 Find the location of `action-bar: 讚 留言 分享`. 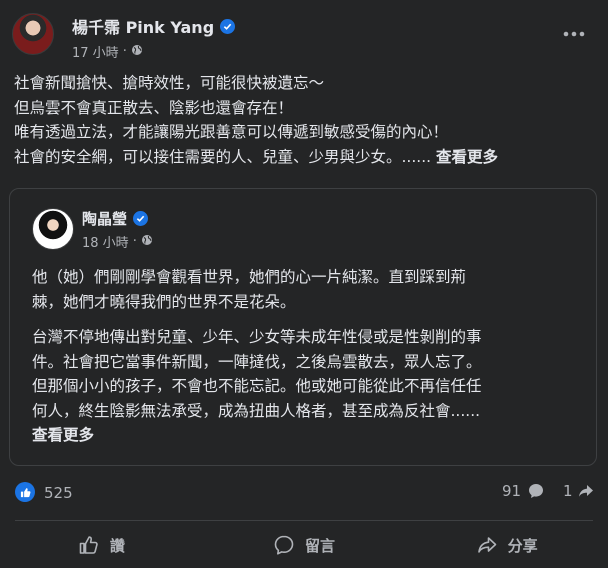

action-bar: 讚 留言 分享 is located at coordinates (304, 545).